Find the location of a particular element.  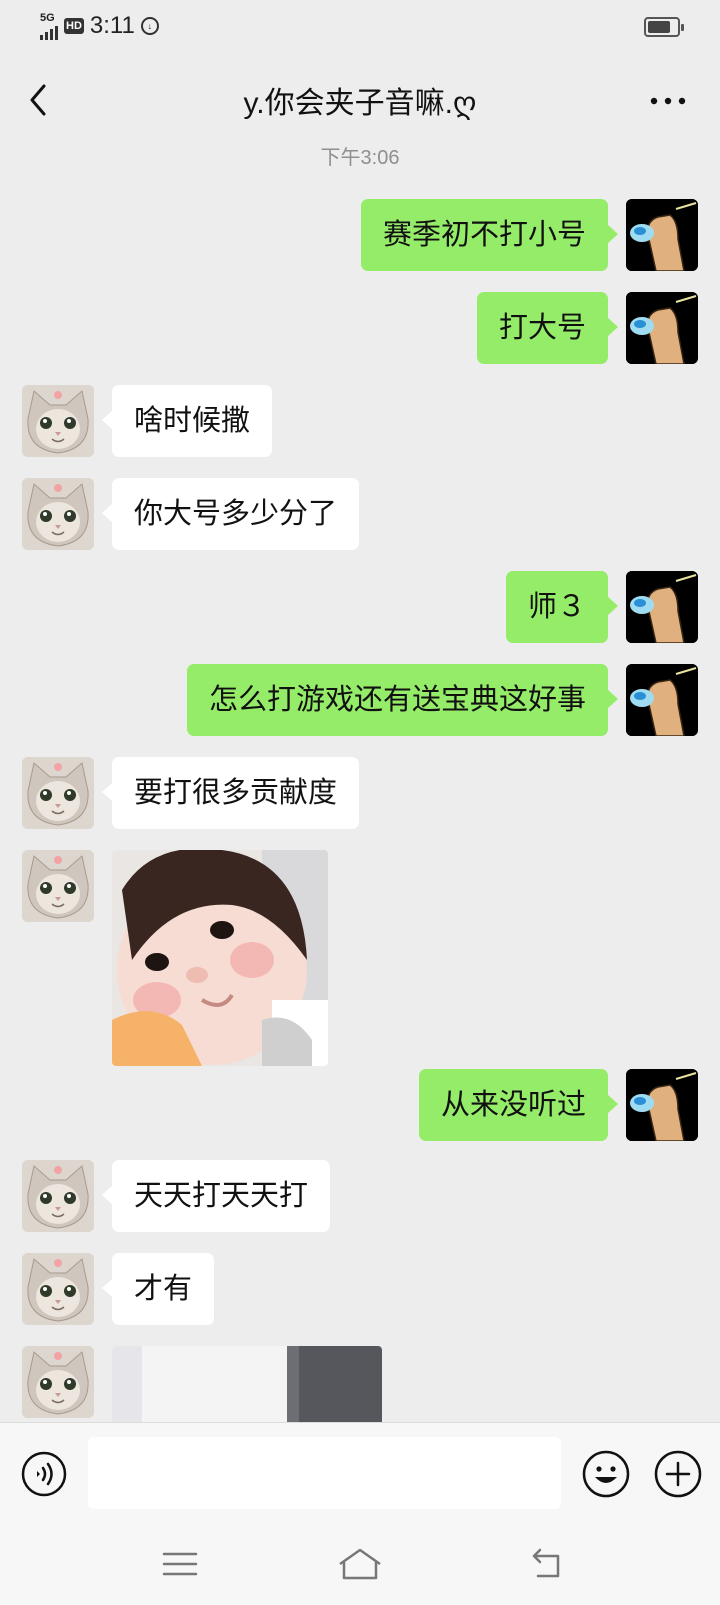

battery-fill is located at coordinates (659, 27).